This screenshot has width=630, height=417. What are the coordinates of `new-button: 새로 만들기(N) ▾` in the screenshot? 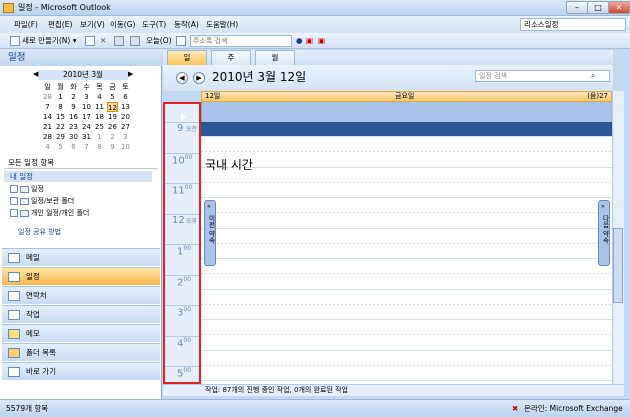 It's located at (49, 41).